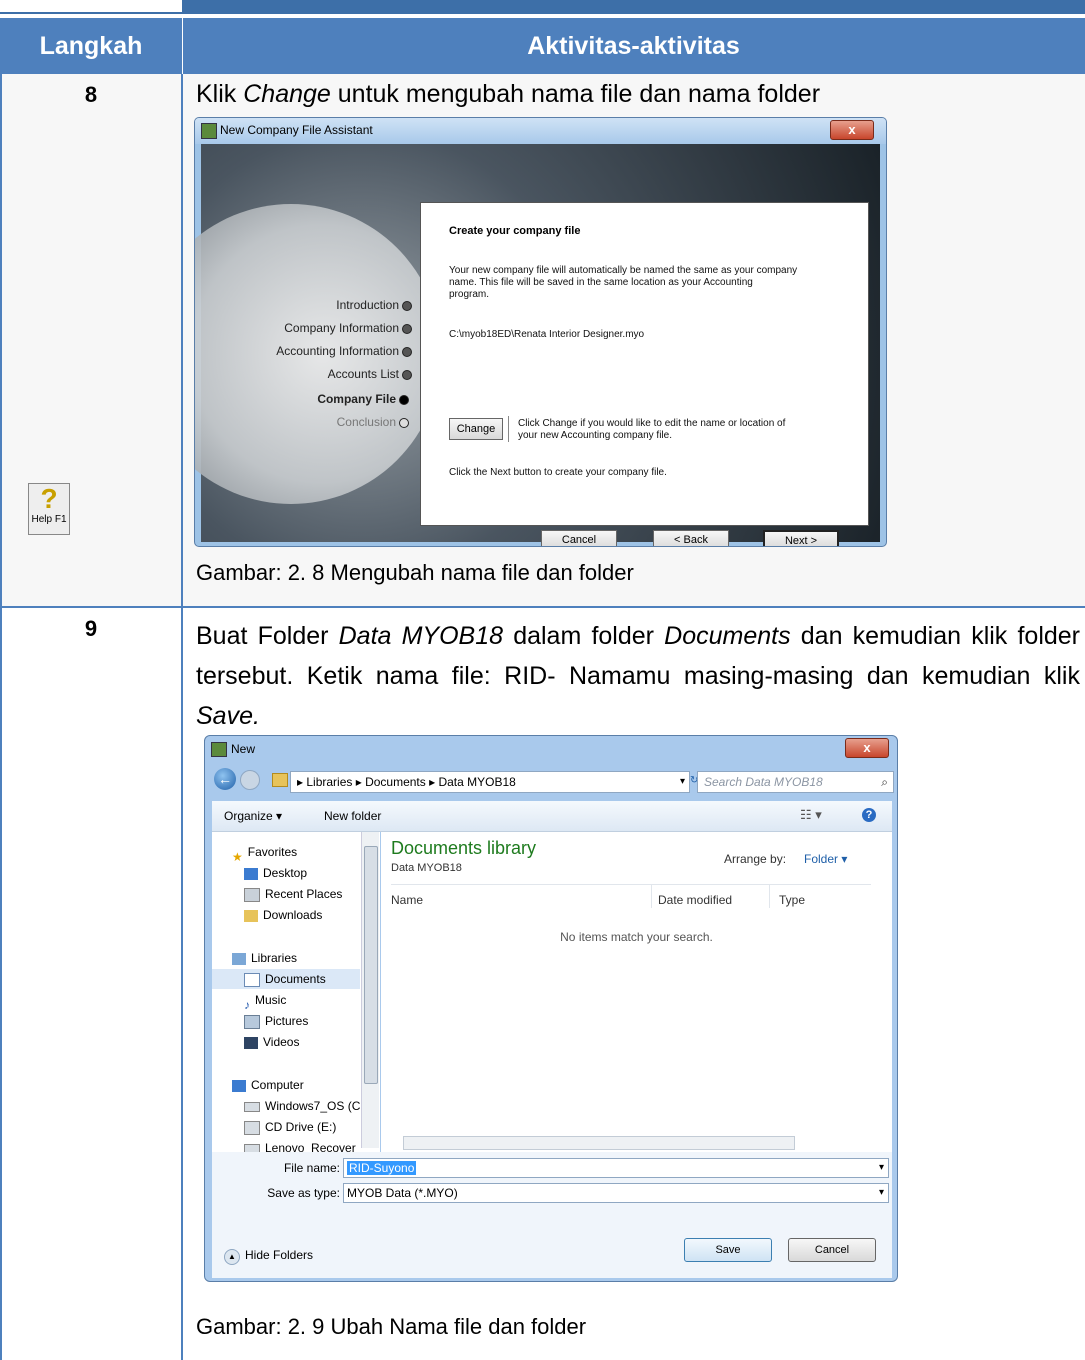 This screenshot has height=1360, width=1085. I want to click on music-icon: ♪, so click(247, 1004).